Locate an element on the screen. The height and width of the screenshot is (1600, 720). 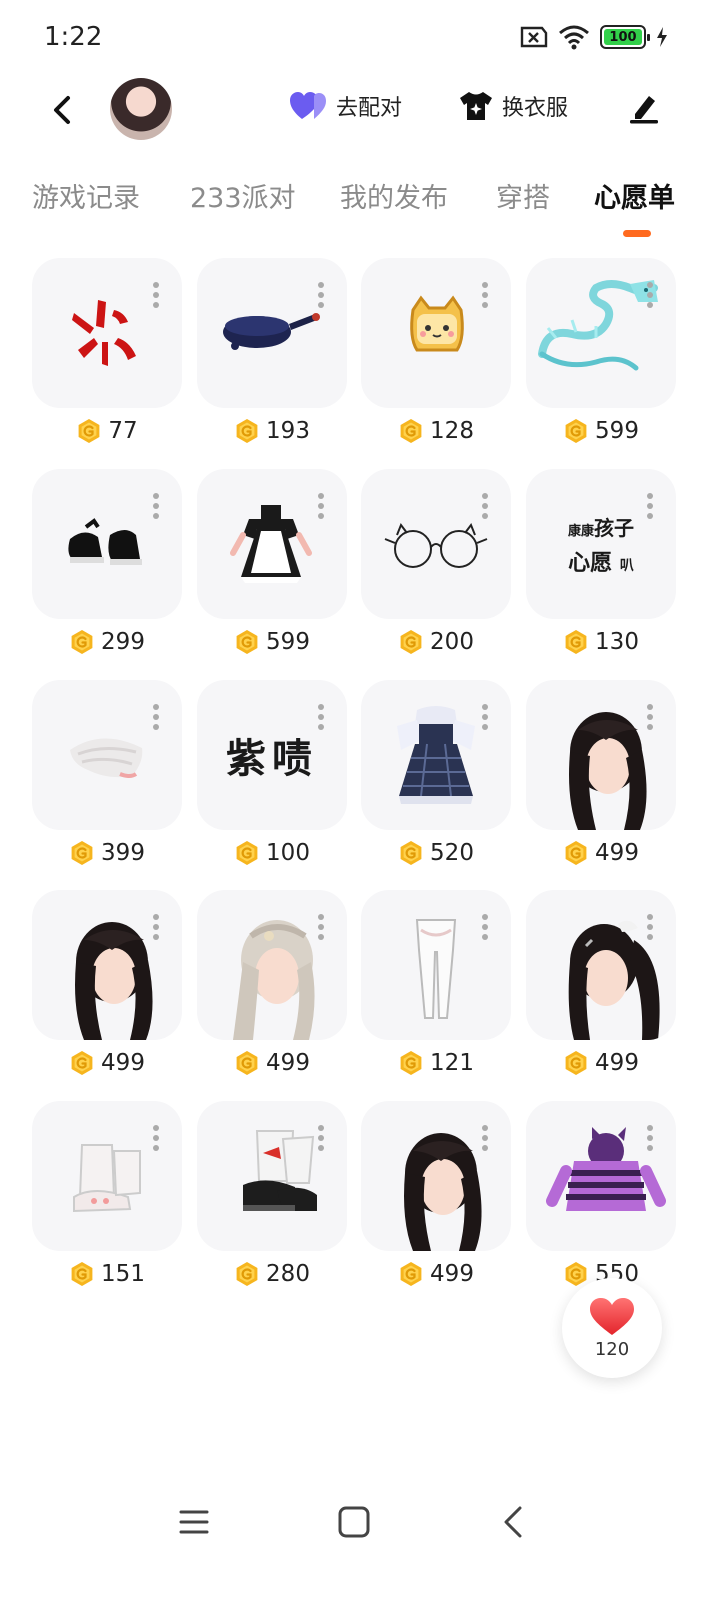
price-row: 280 is located at coordinates (272, 1274).